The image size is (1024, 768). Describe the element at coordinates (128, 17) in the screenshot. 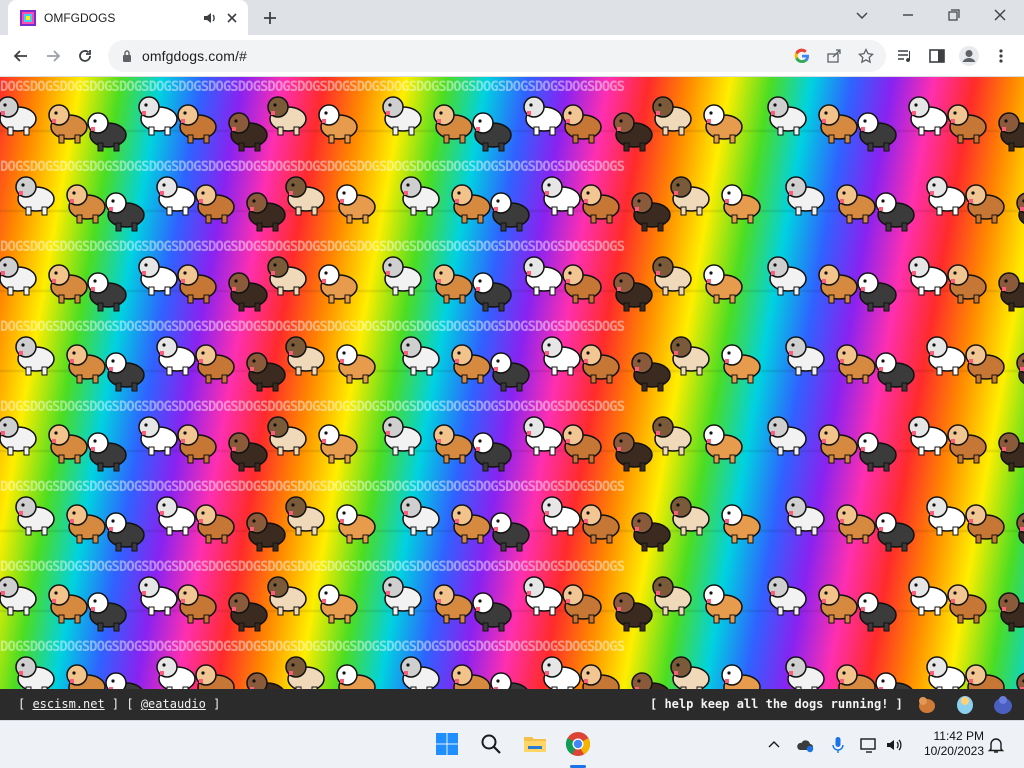

I see `browser-tab: OMFGDOGS` at that location.